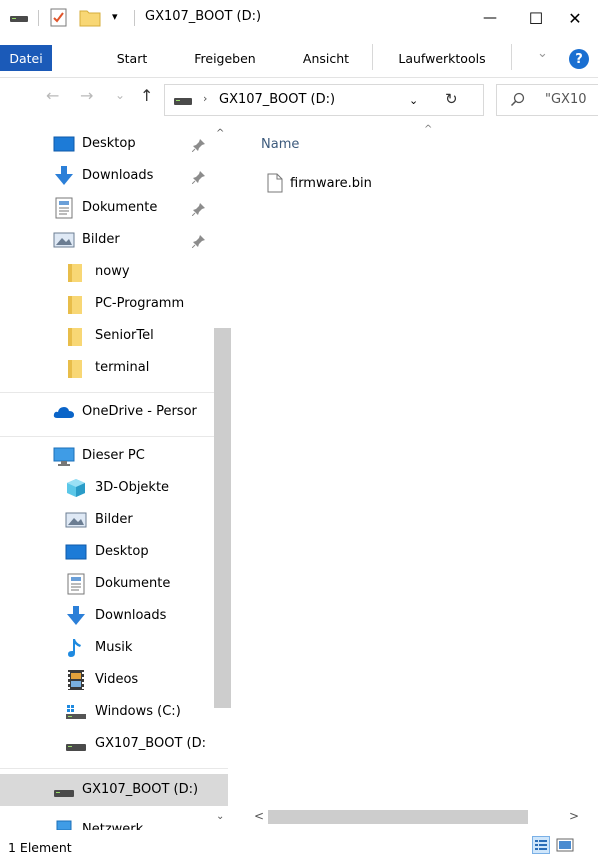 This screenshot has height=859, width=598. What do you see at coordinates (114, 144) in the screenshot?
I see `sidebar-item-desktop: Desktop` at bounding box center [114, 144].